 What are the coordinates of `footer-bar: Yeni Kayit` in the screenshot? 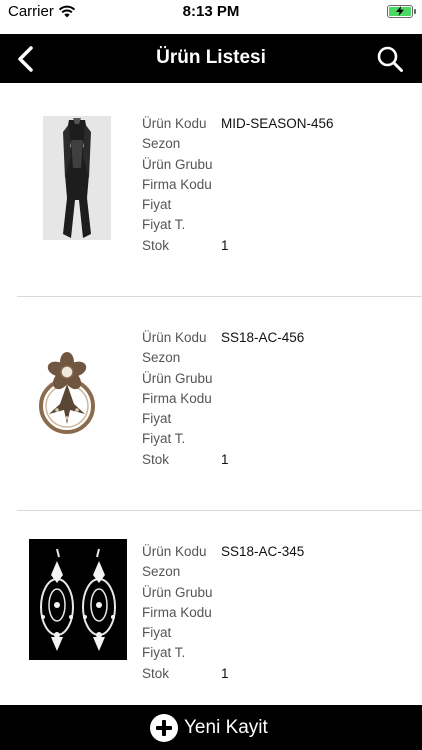 It's located at (211, 727).